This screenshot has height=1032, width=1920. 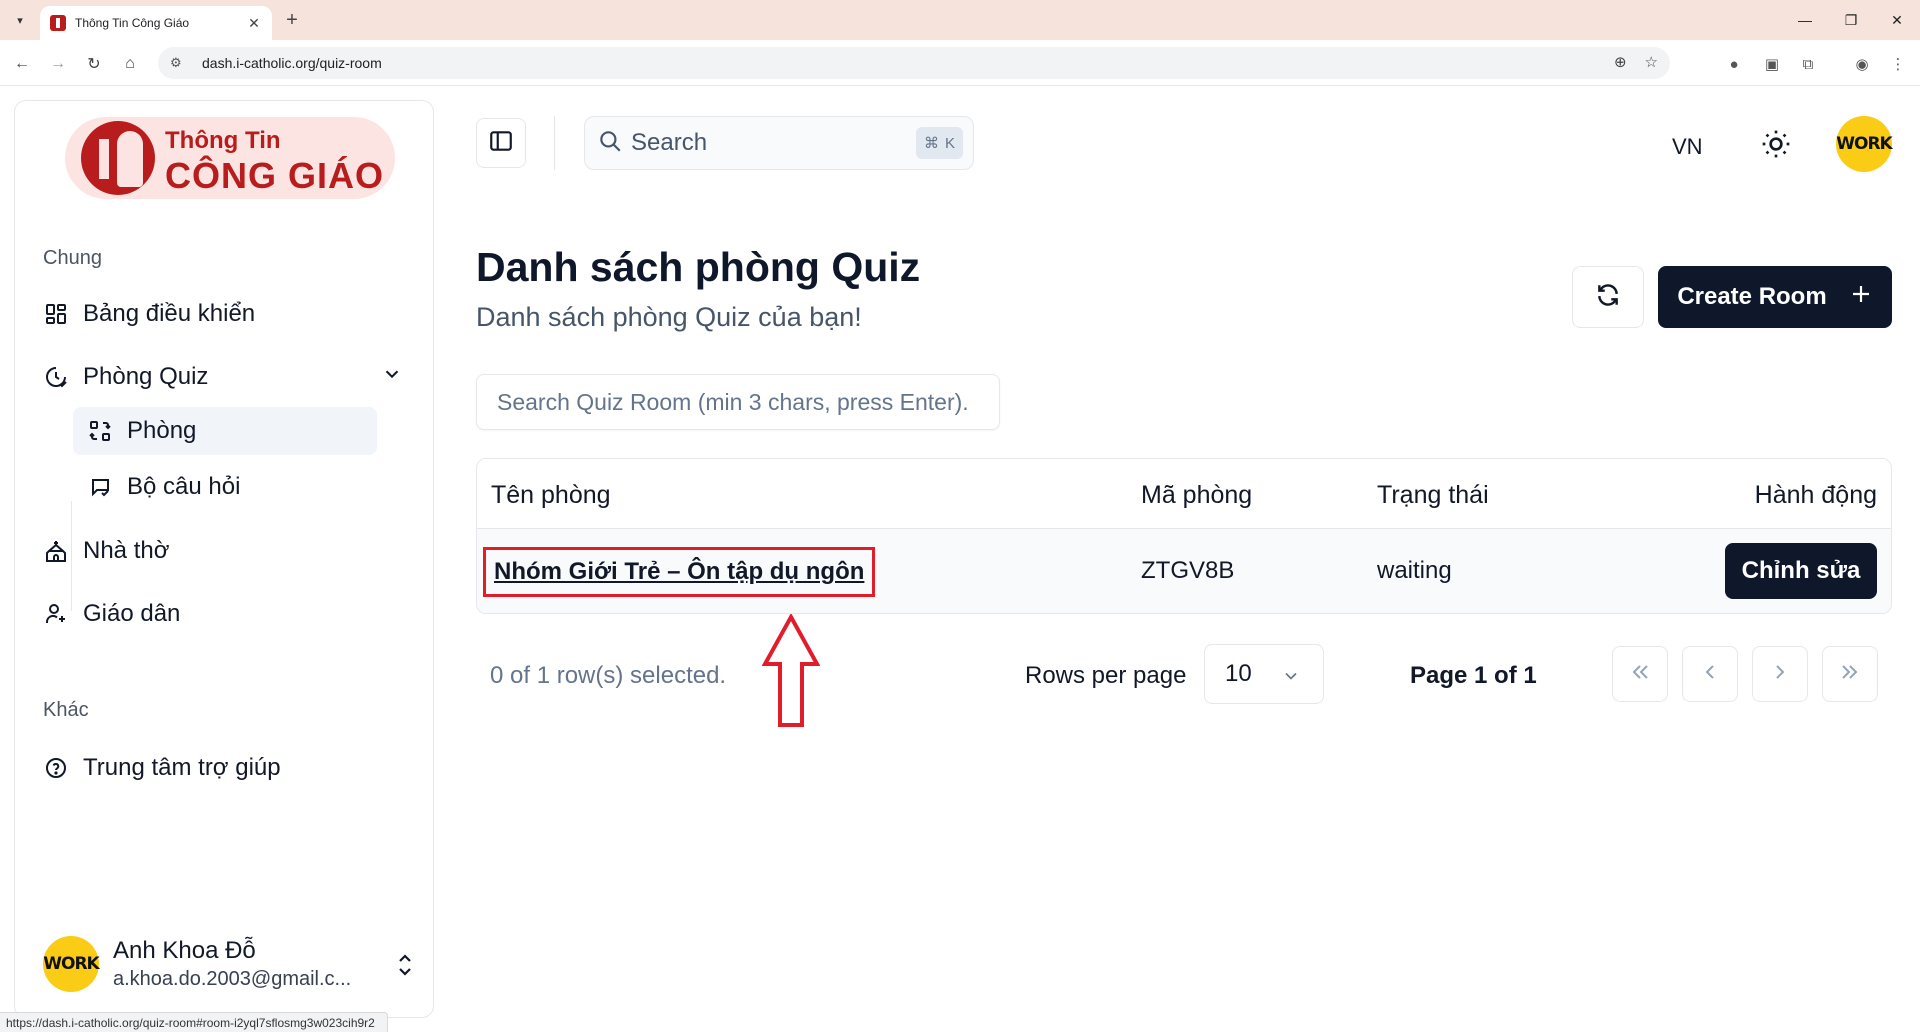 I want to click on profile-avatar-icon: ◉, so click(x=1862, y=64).